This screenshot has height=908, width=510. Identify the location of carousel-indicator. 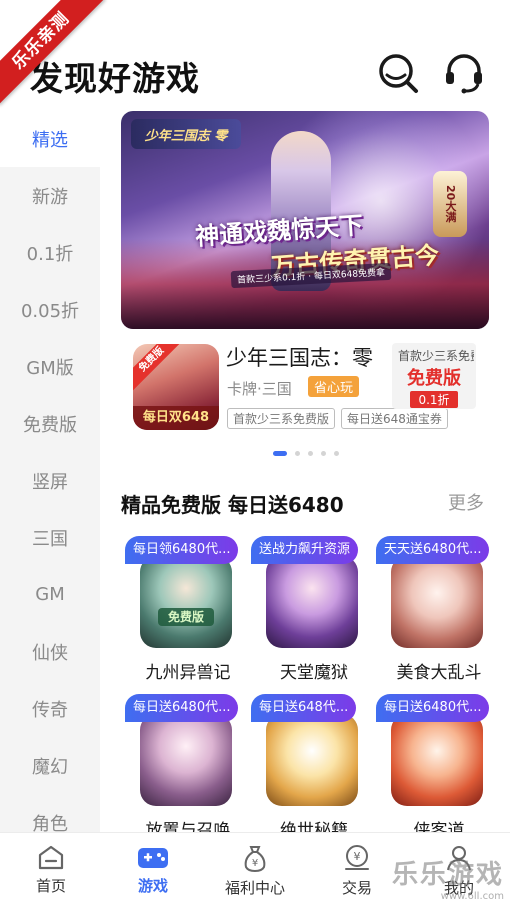
(306, 453).